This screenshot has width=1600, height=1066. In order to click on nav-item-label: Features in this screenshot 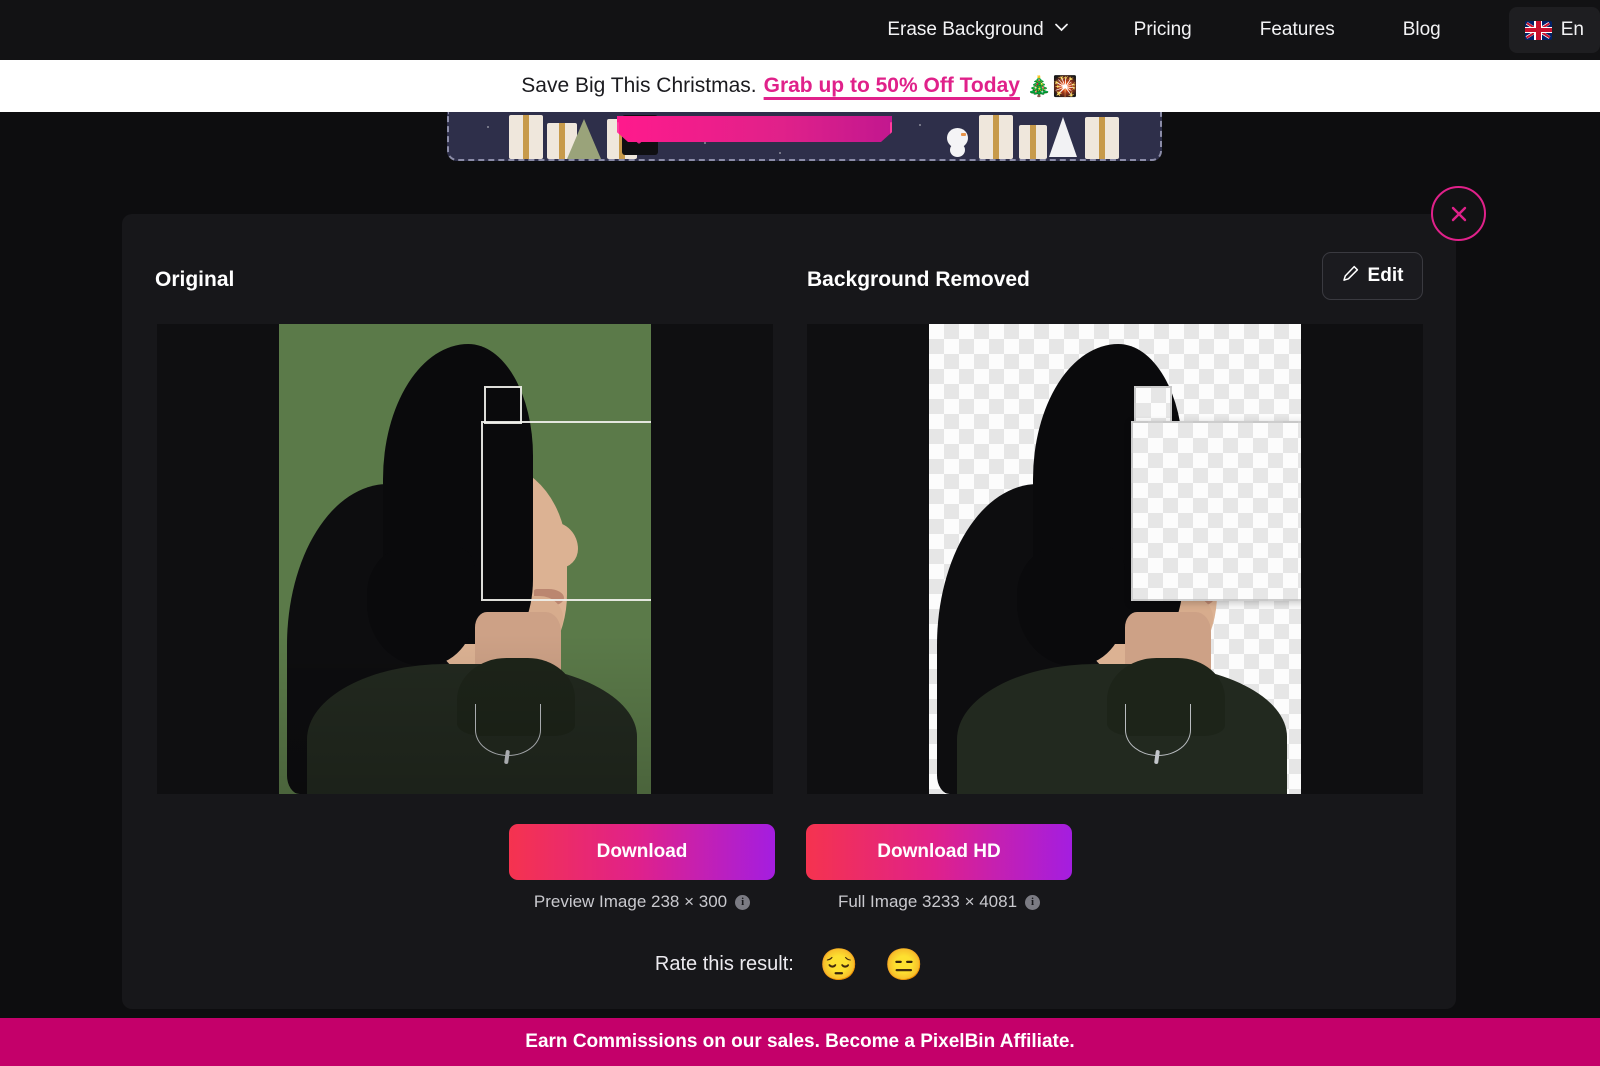, I will do `click(1297, 29)`.